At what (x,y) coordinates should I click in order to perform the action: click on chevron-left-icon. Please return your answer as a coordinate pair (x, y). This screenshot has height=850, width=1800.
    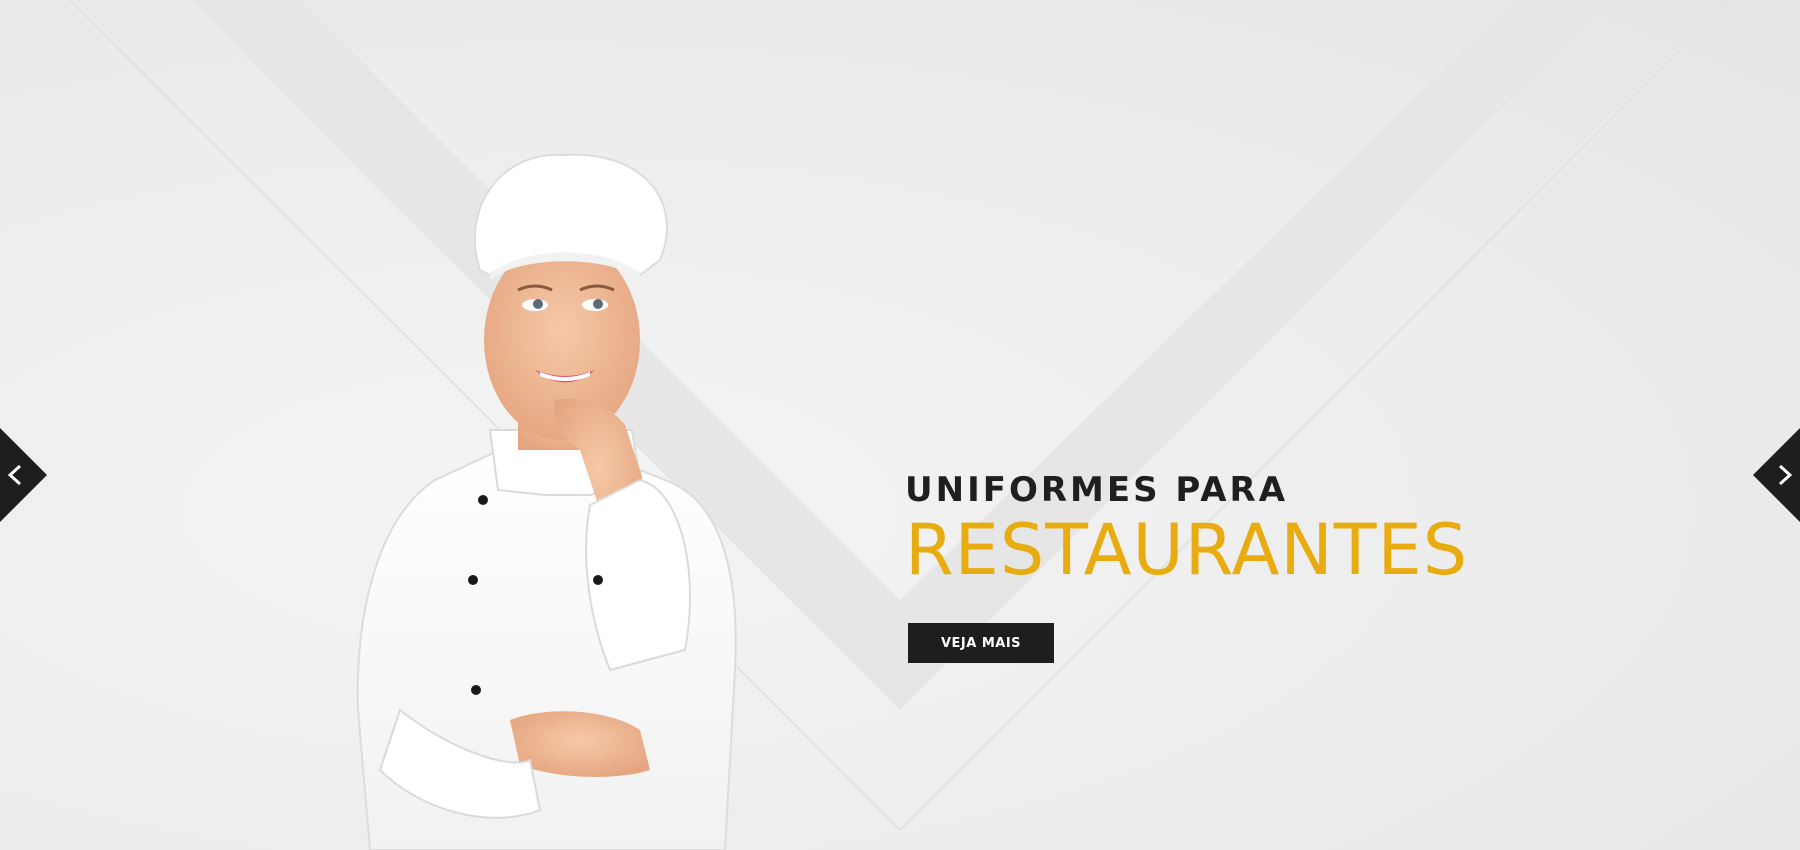
    Looking at the image, I should click on (23, 475).